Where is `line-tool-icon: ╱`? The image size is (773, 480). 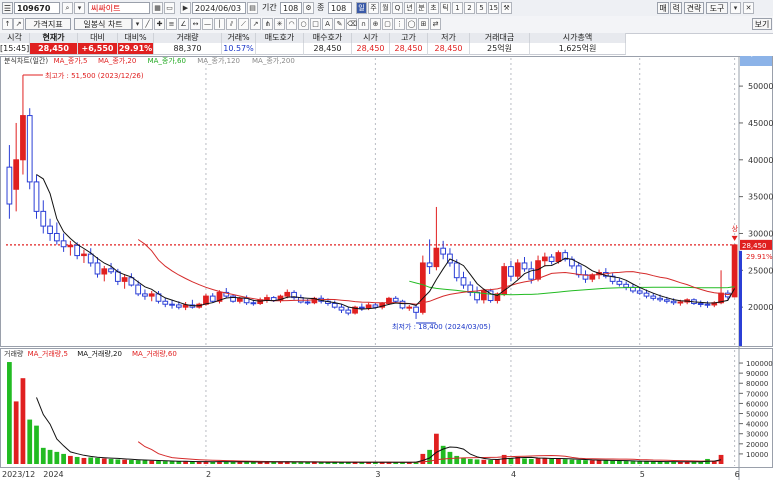
line-tool-icon: ╱ is located at coordinates (147, 24).